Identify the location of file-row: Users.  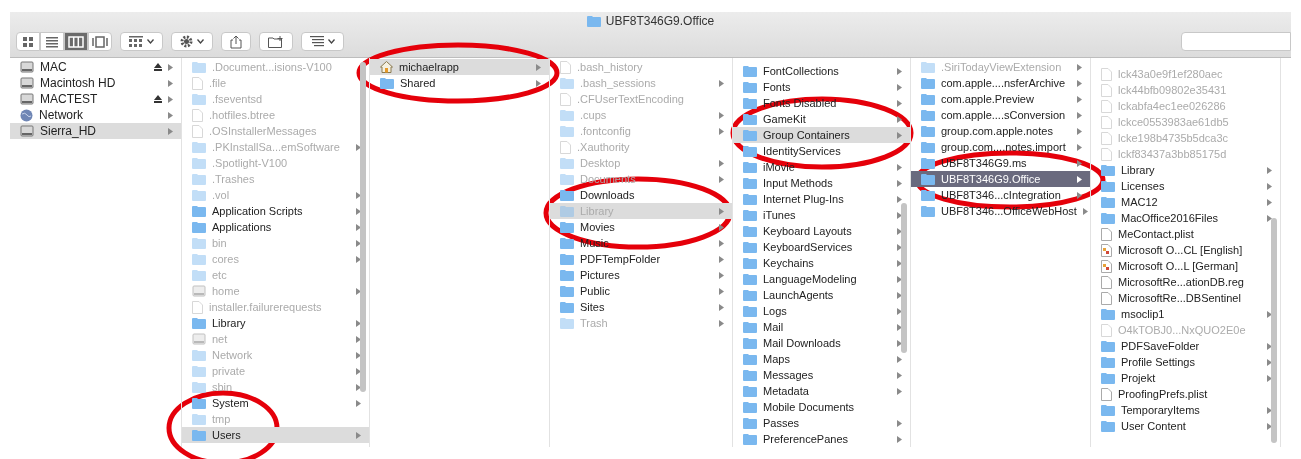
(275, 435).